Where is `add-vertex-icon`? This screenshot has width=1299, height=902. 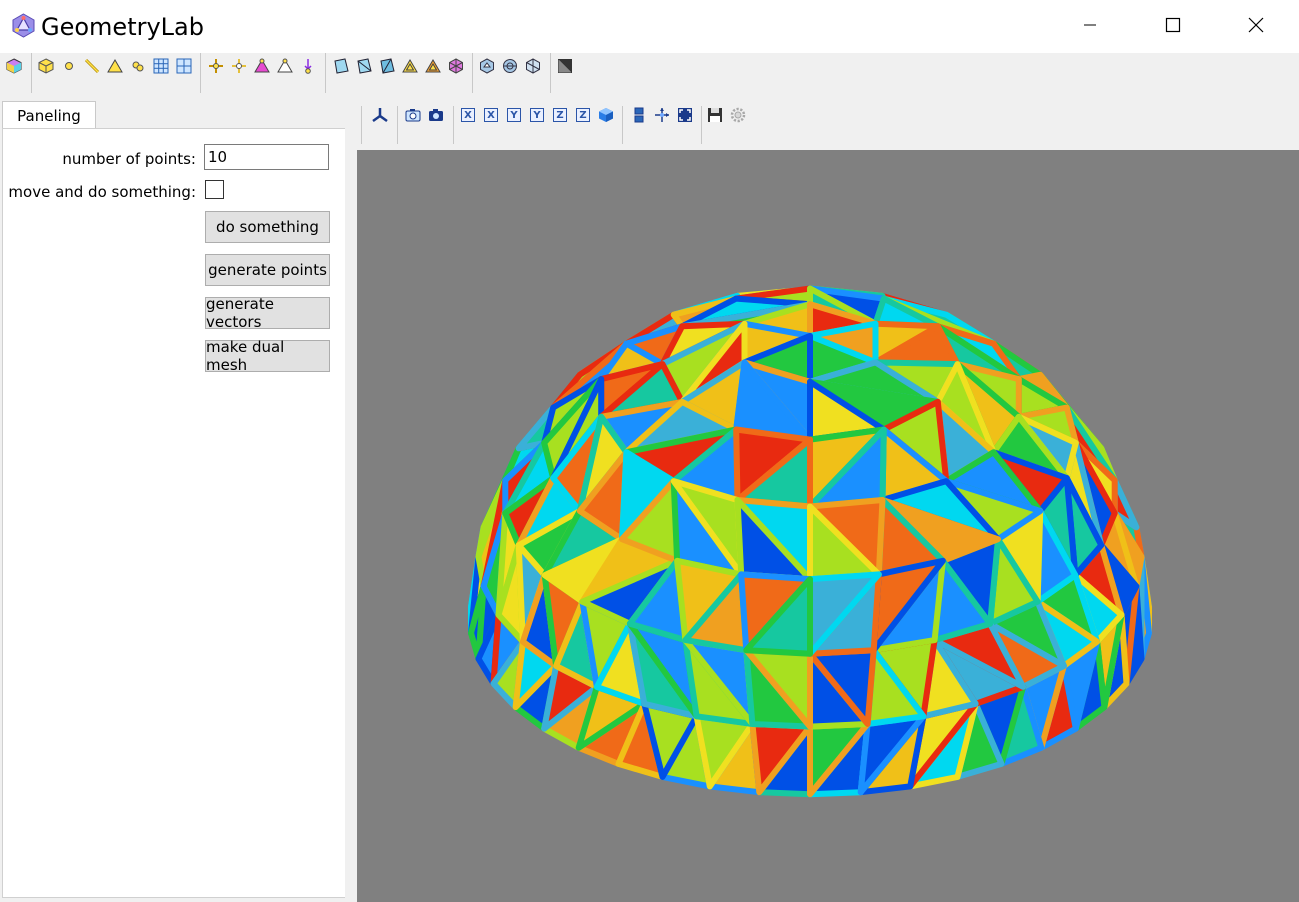 add-vertex-icon is located at coordinates (216, 66).